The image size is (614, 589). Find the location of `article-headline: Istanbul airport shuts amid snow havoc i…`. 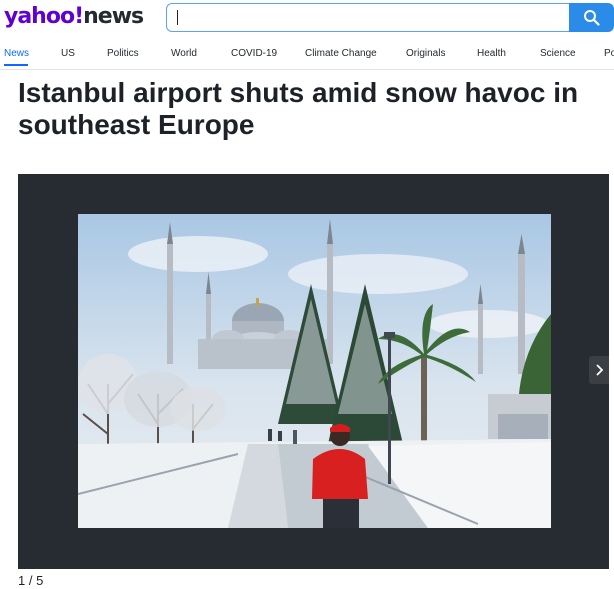

article-headline: Istanbul airport shuts amid snow havoc i… is located at coordinates (298, 108).